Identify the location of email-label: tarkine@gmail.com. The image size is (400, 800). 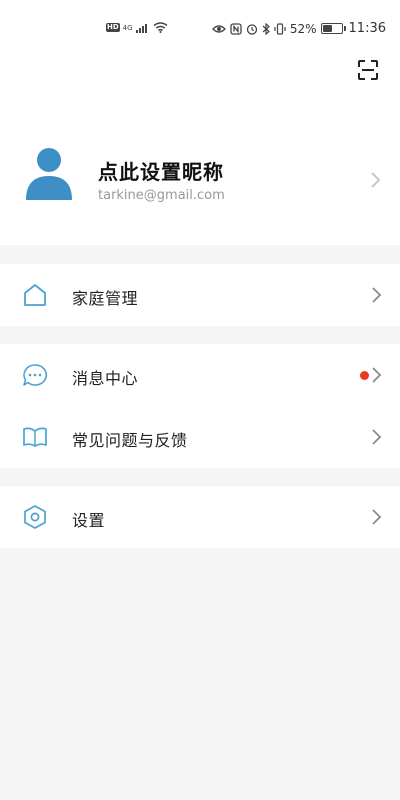
(161, 195).